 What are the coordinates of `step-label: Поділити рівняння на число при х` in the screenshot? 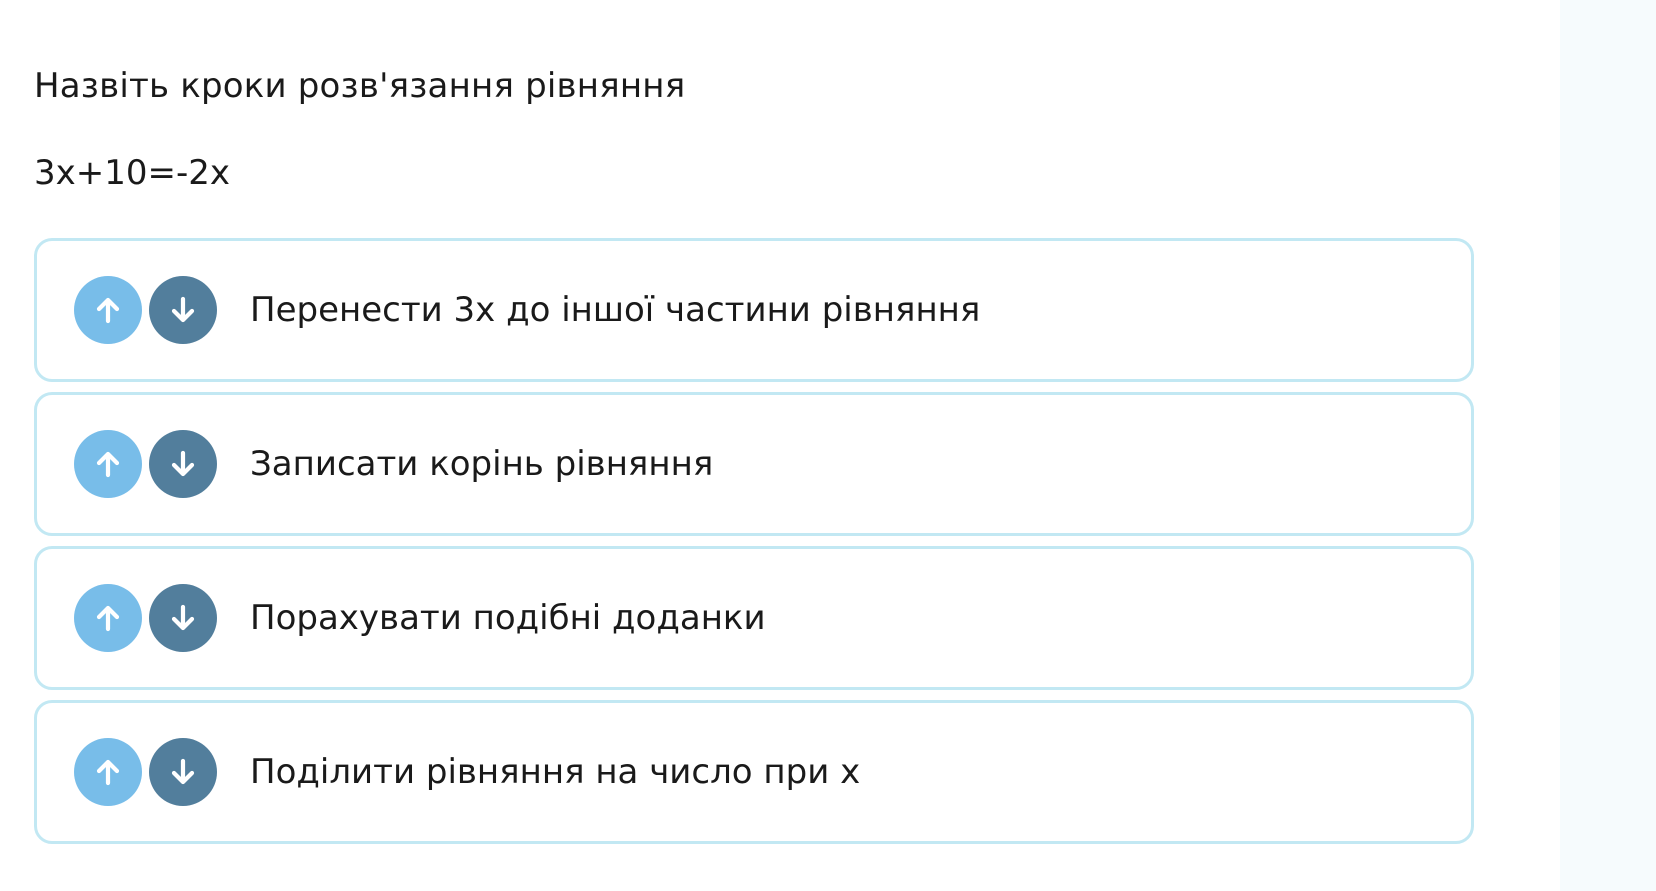 It's located at (555, 772).